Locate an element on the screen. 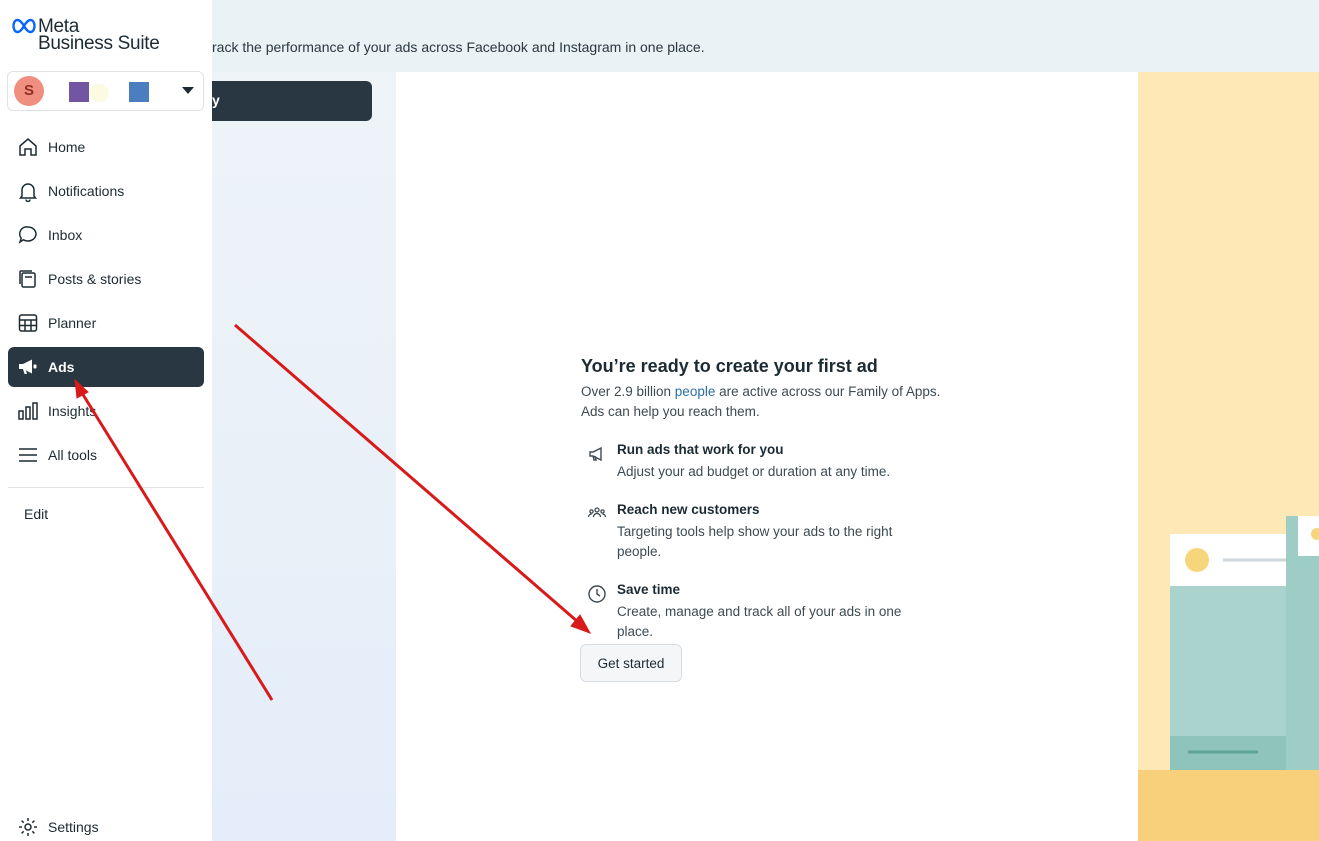  sidebar-item-label: Planner is located at coordinates (72, 323).